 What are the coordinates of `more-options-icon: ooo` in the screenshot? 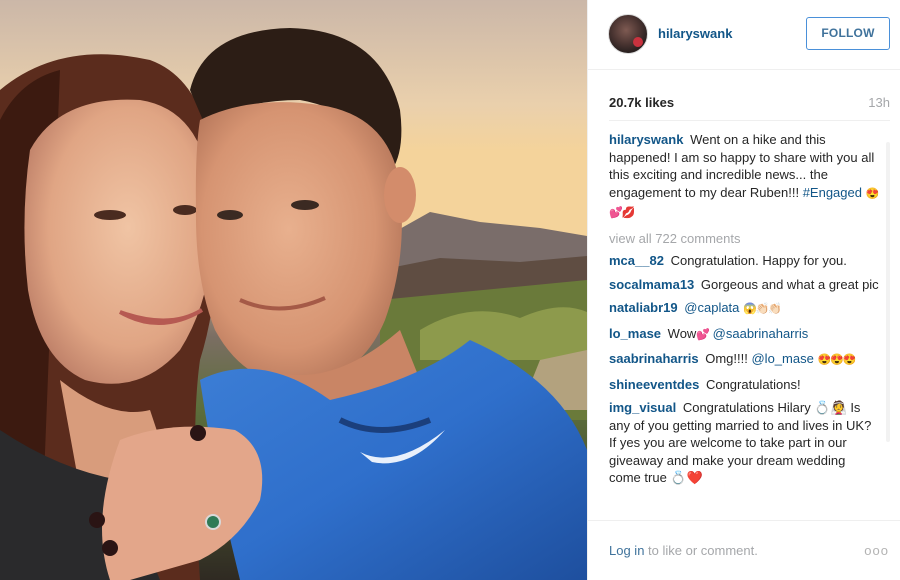 It's located at (876, 550).